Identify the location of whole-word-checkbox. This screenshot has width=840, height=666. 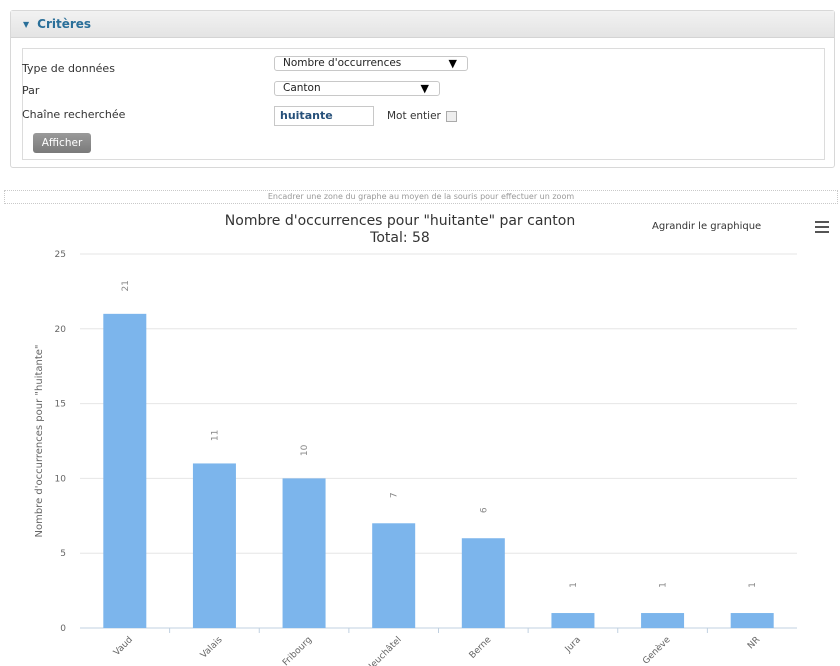
(451, 116).